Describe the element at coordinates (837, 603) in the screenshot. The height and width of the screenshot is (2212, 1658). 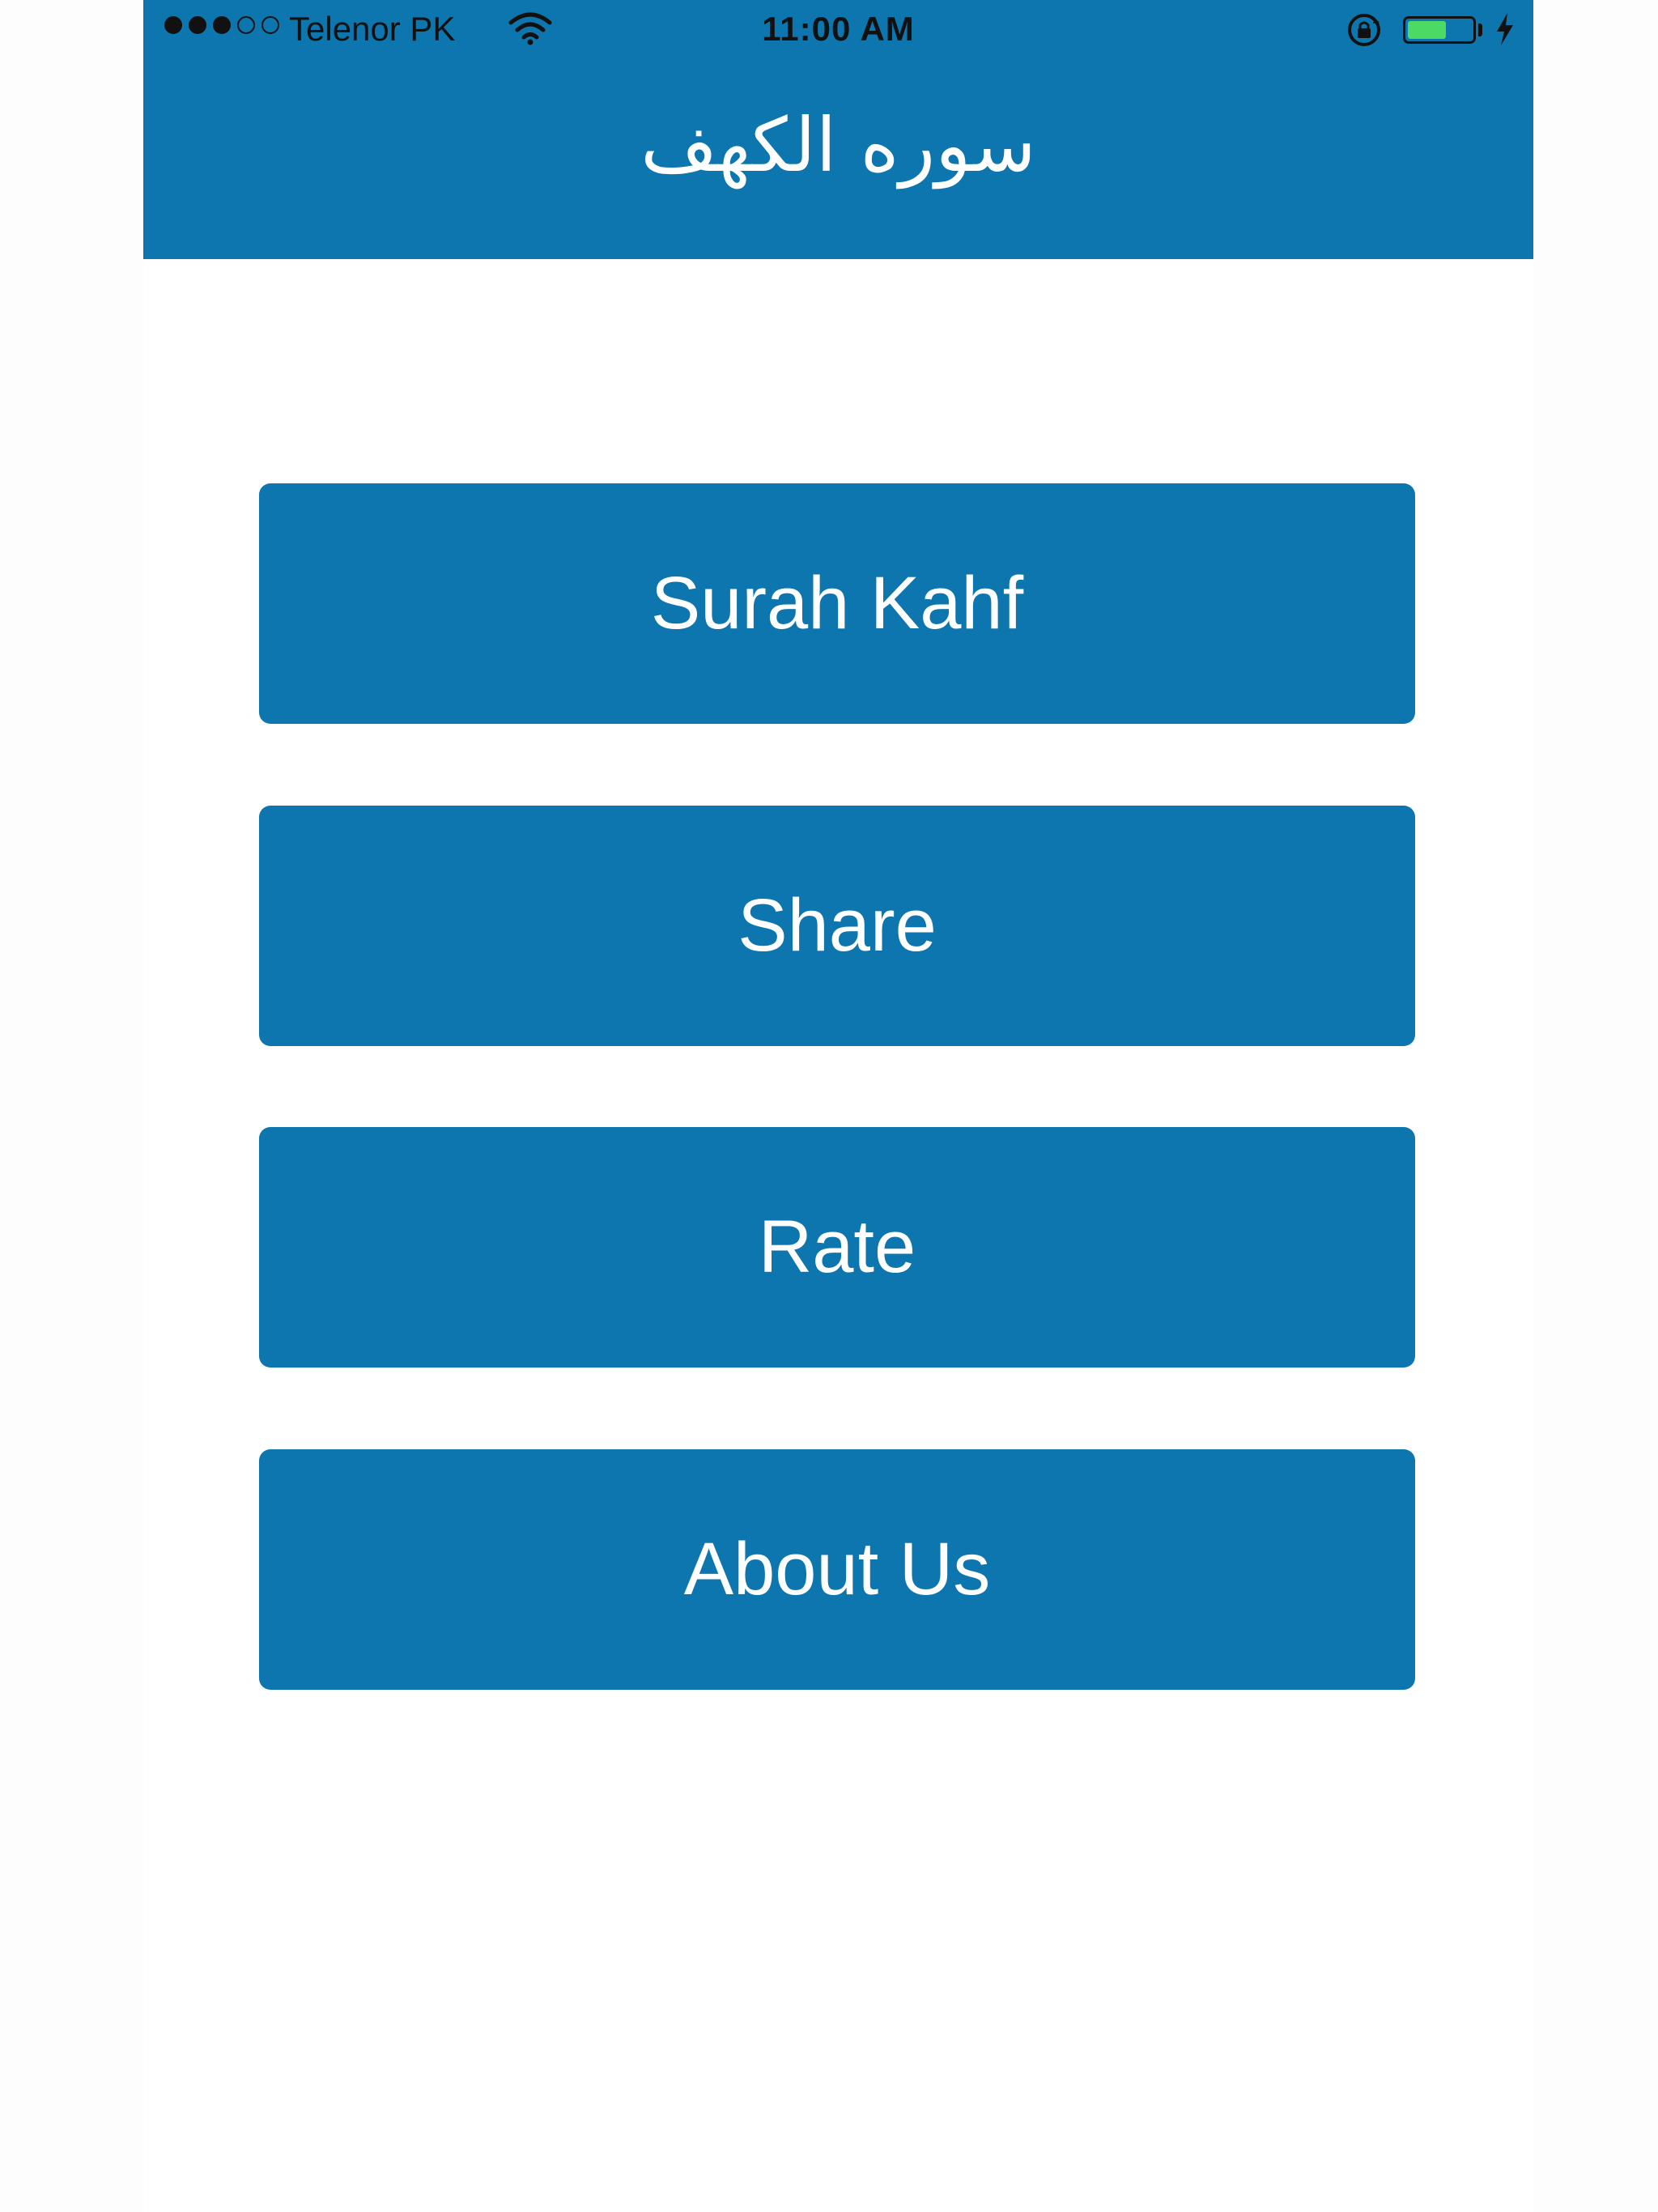
I see `surah-kahf-button: Surah Kahf` at that location.